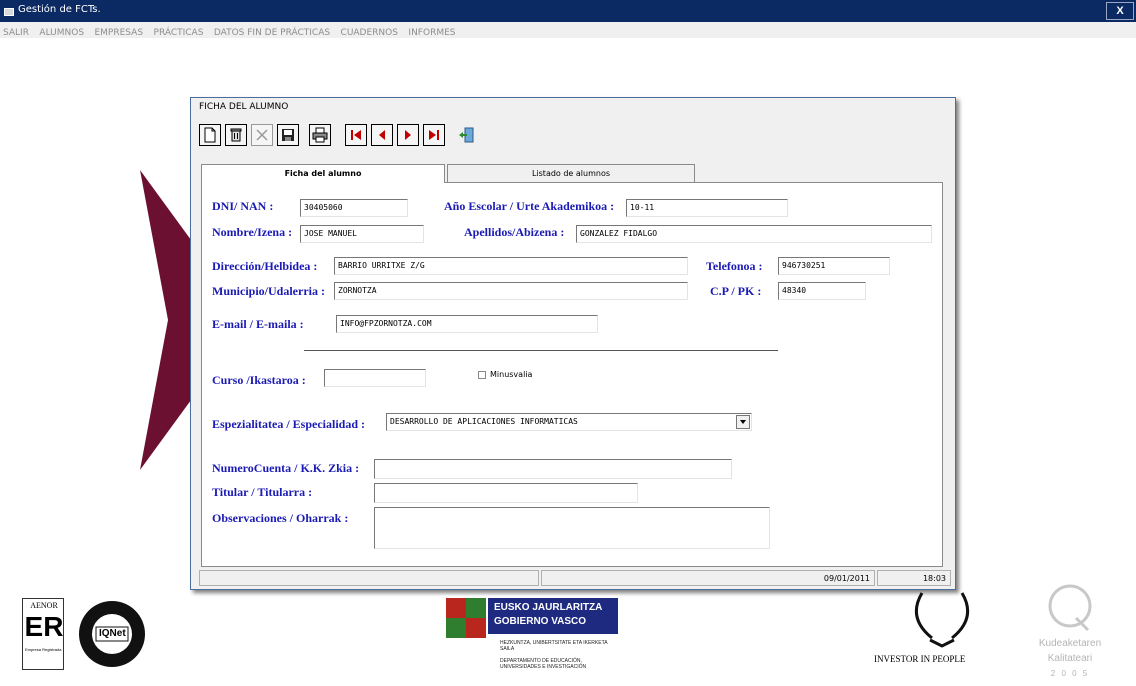  I want to click on window-title: FICHA DEL ALUMNO, so click(244, 107).